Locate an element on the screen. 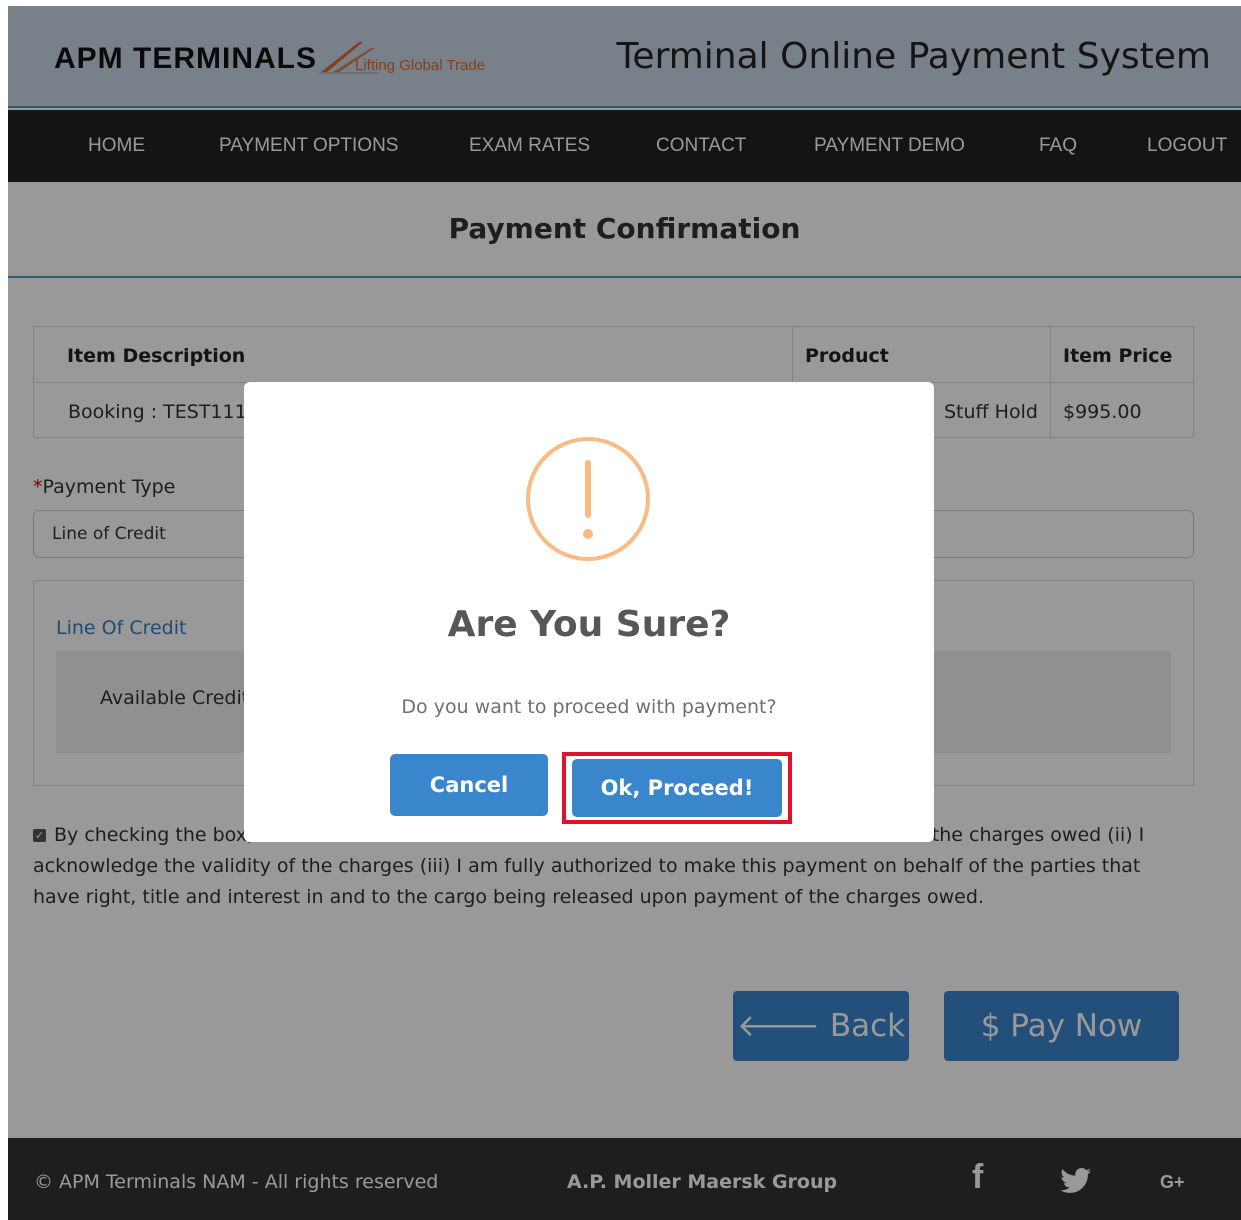 The image size is (1241, 1220). dialog-message: Do you want to proceed with payment? is located at coordinates (589, 707).